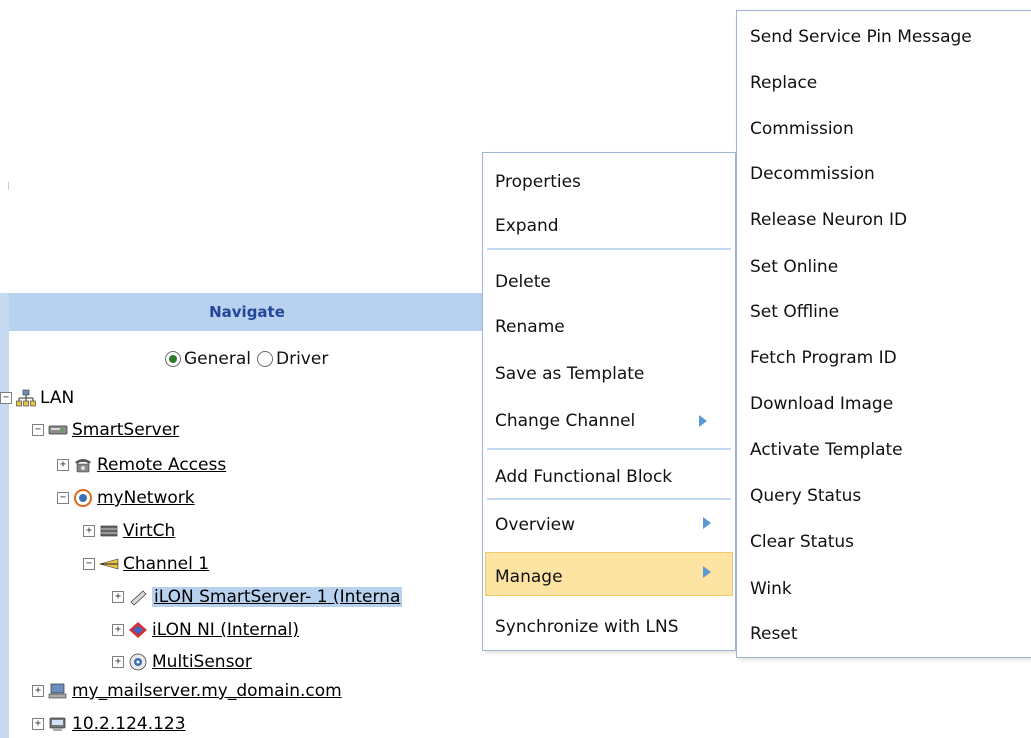 This screenshot has height=738, width=1031. I want to click on network-lan-icon, so click(26, 398).